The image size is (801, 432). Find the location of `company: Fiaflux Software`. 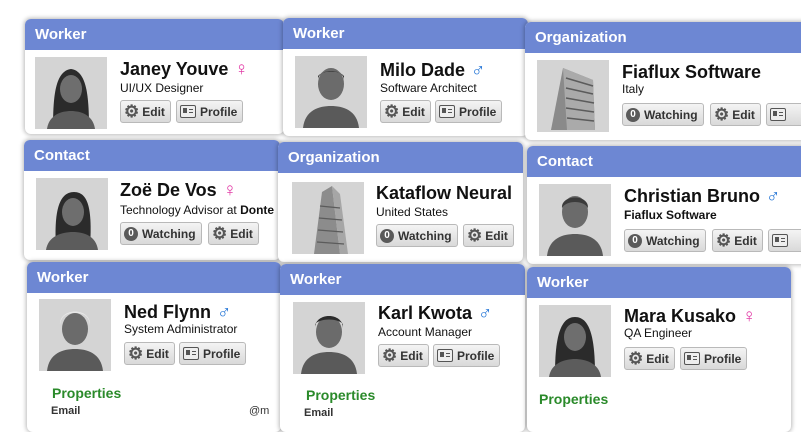

company: Fiaflux Software is located at coordinates (670, 215).